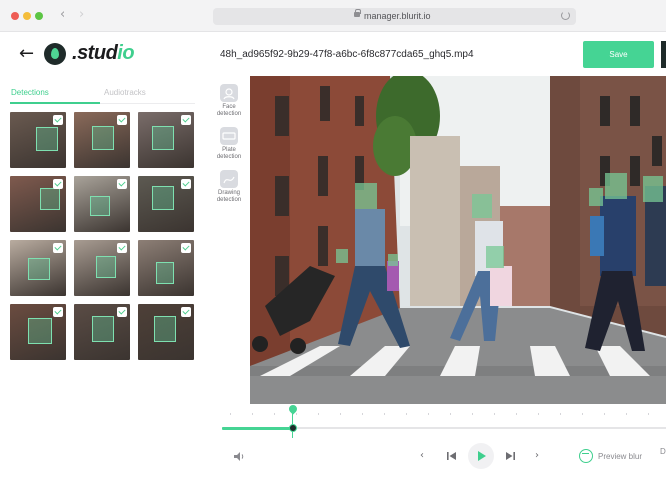 Image resolution: width=666 pixels, height=480 pixels. I want to click on lock-icon, so click(357, 13).